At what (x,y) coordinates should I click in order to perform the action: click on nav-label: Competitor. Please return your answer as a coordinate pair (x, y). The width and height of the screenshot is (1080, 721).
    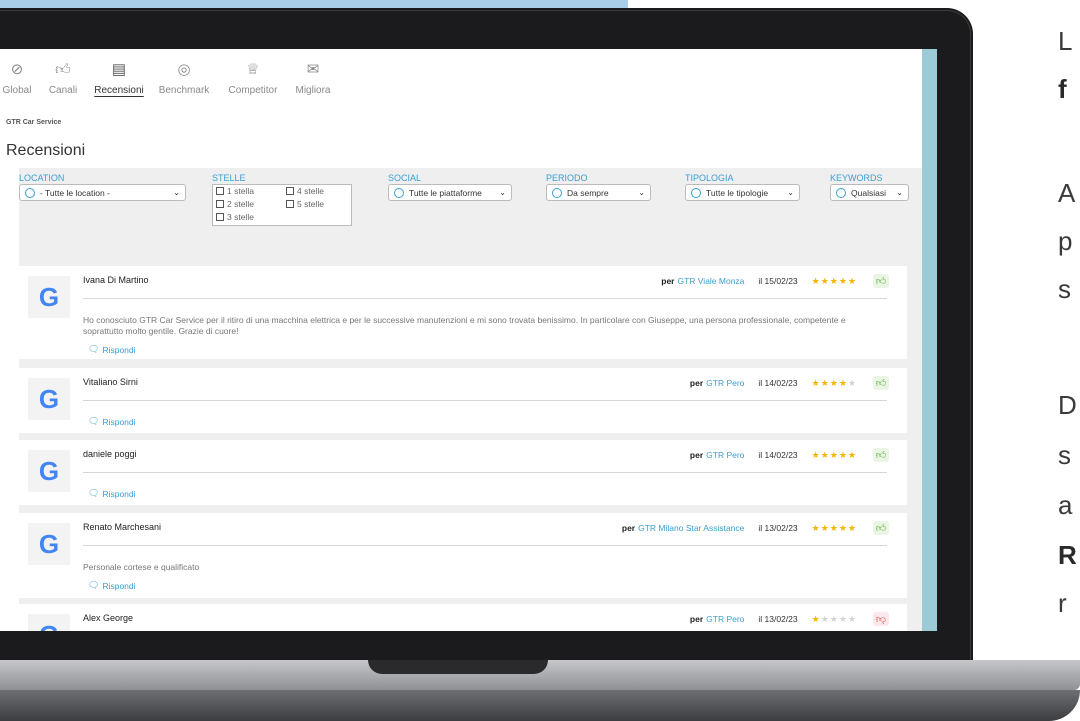
    Looking at the image, I should click on (253, 90).